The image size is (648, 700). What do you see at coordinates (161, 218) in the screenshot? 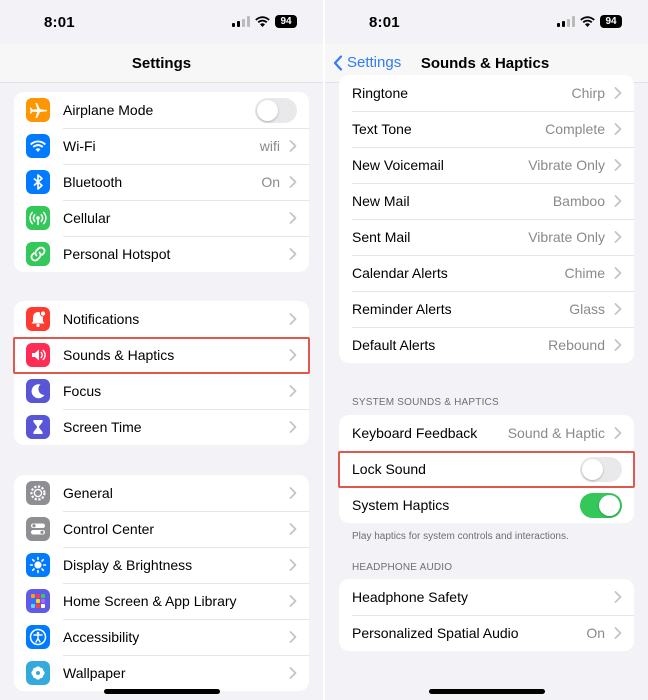
I see `settings-row-cellular: Cellular` at bounding box center [161, 218].